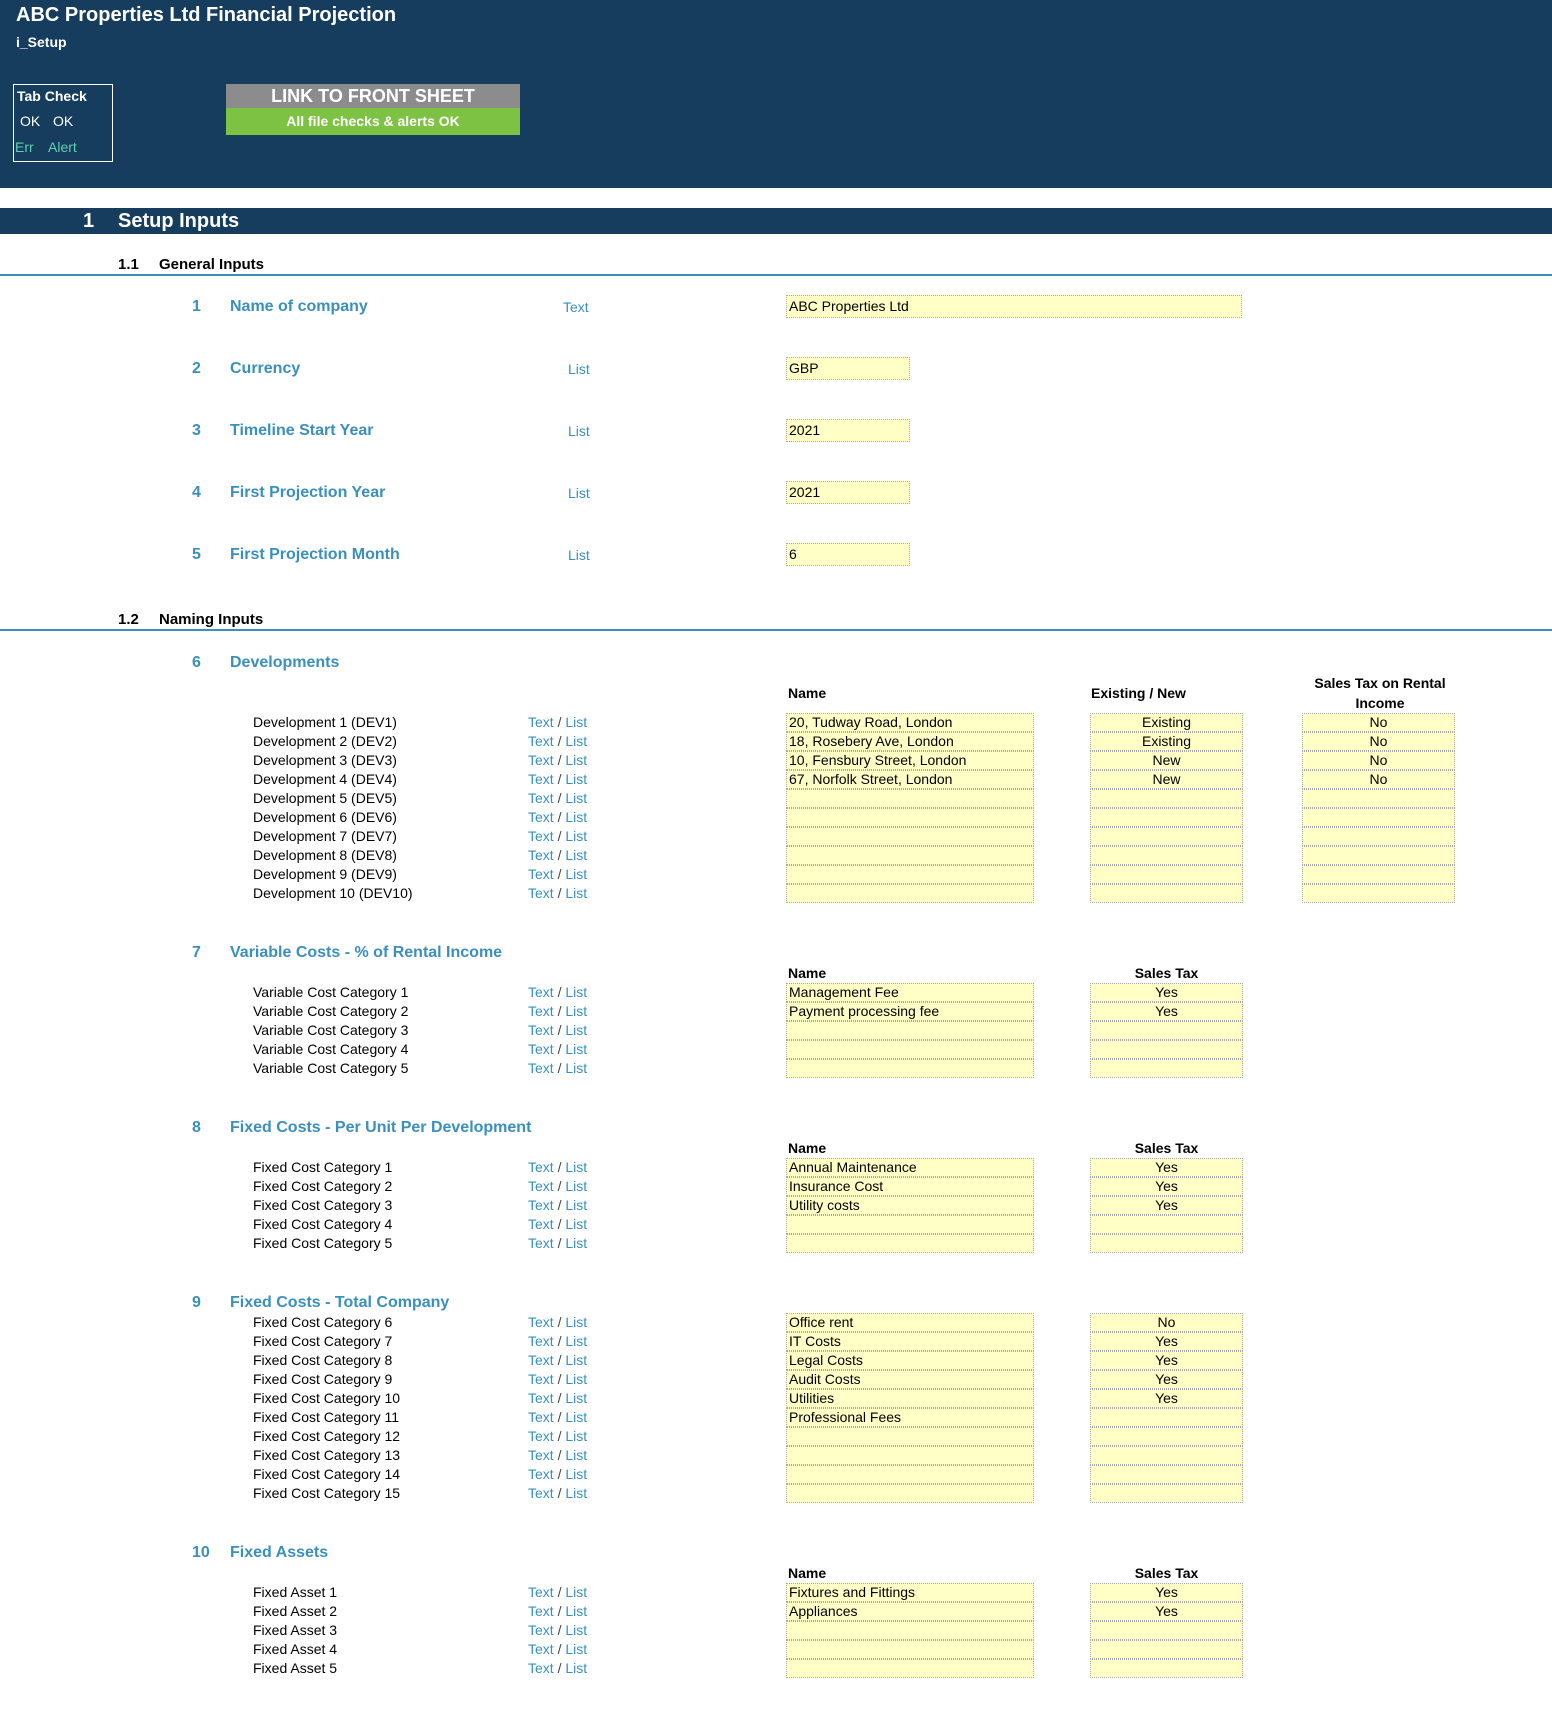  I want to click on first-projection-month-input: 6, so click(848, 554).